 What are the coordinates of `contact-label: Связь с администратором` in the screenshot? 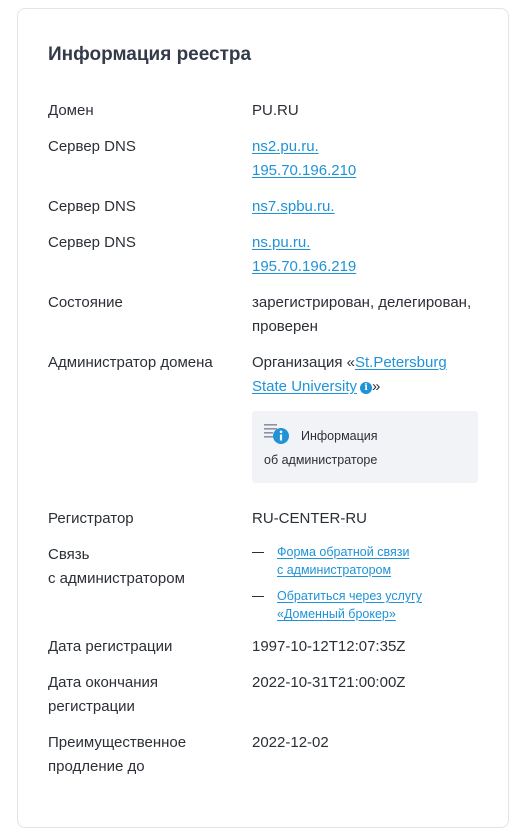 It's located at (116, 567).